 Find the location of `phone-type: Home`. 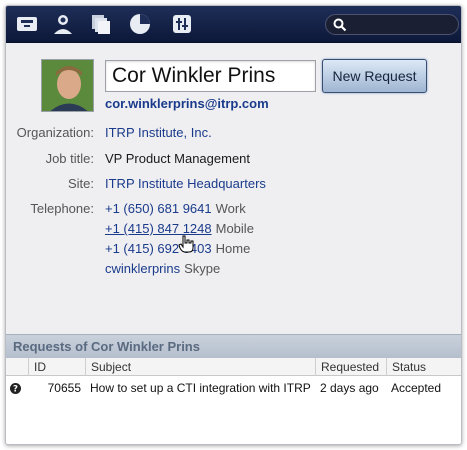

phone-type: Home is located at coordinates (233, 248).